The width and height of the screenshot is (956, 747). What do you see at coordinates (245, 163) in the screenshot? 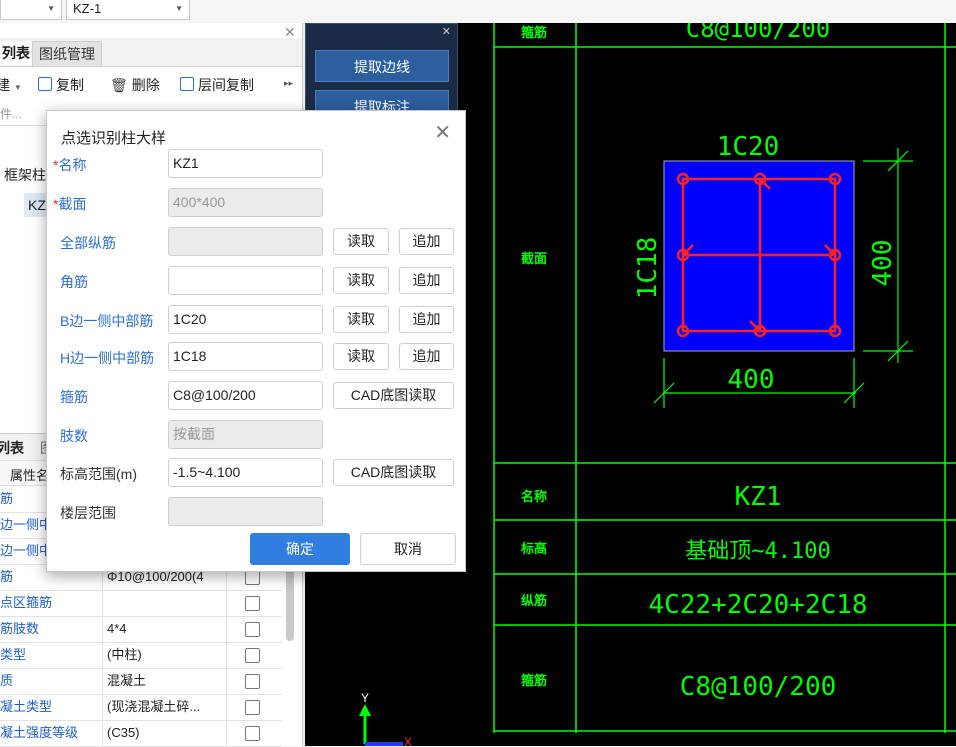
I see `name-field: KZ1` at bounding box center [245, 163].